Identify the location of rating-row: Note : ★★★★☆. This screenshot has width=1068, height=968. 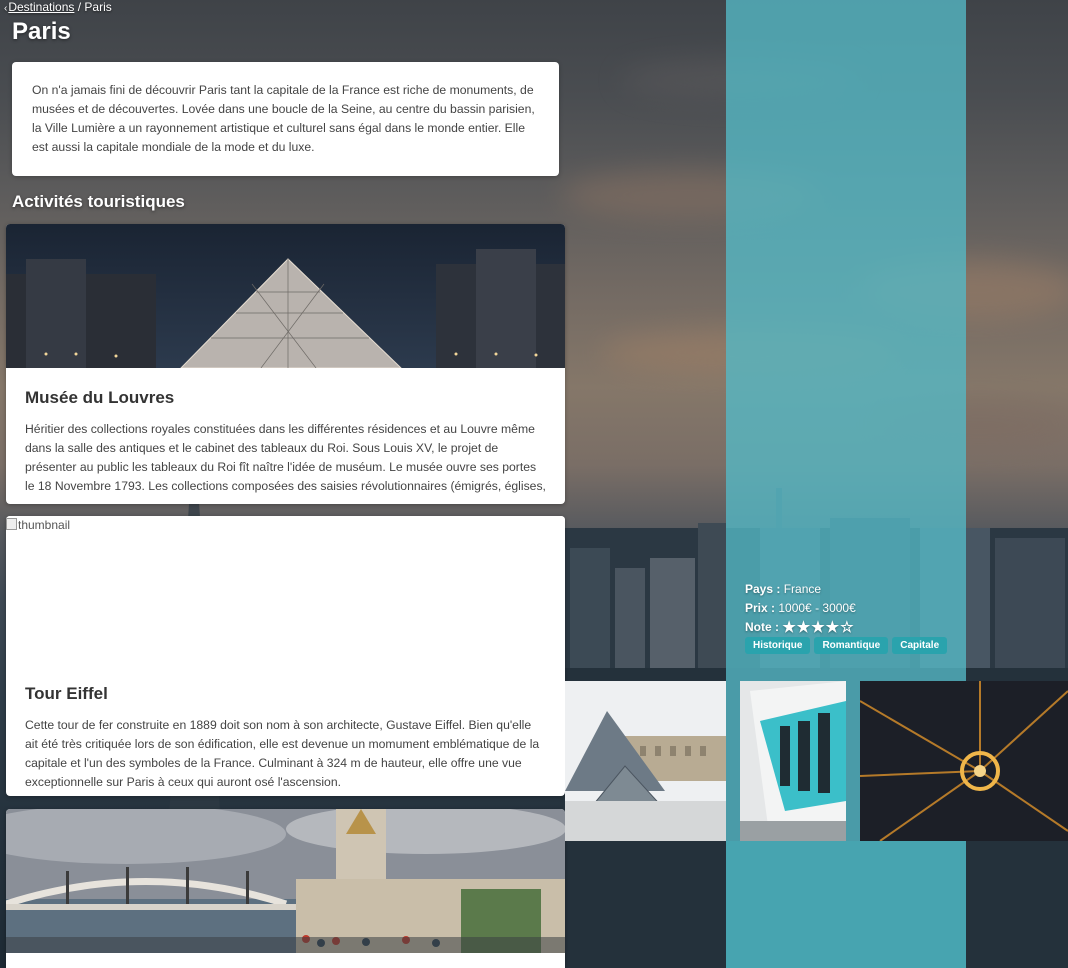
(800, 627).